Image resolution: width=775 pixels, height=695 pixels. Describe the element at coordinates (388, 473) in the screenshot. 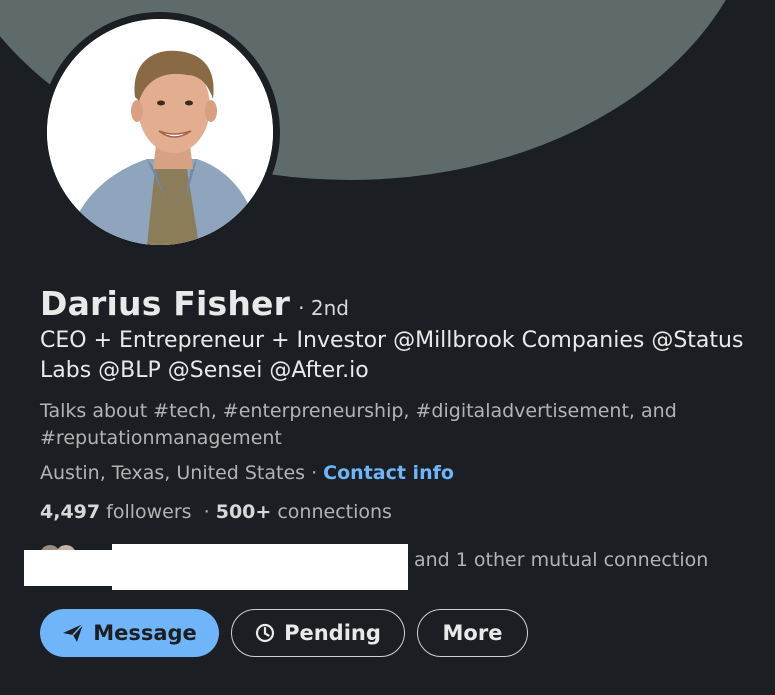

I see `contact-info-link: Contact info` at that location.